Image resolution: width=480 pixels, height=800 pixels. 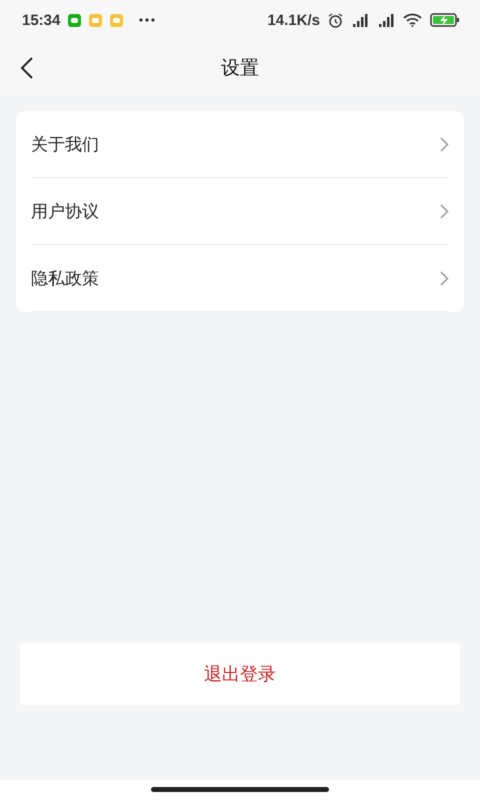 I want to click on app-notification-icon, so click(x=75, y=20).